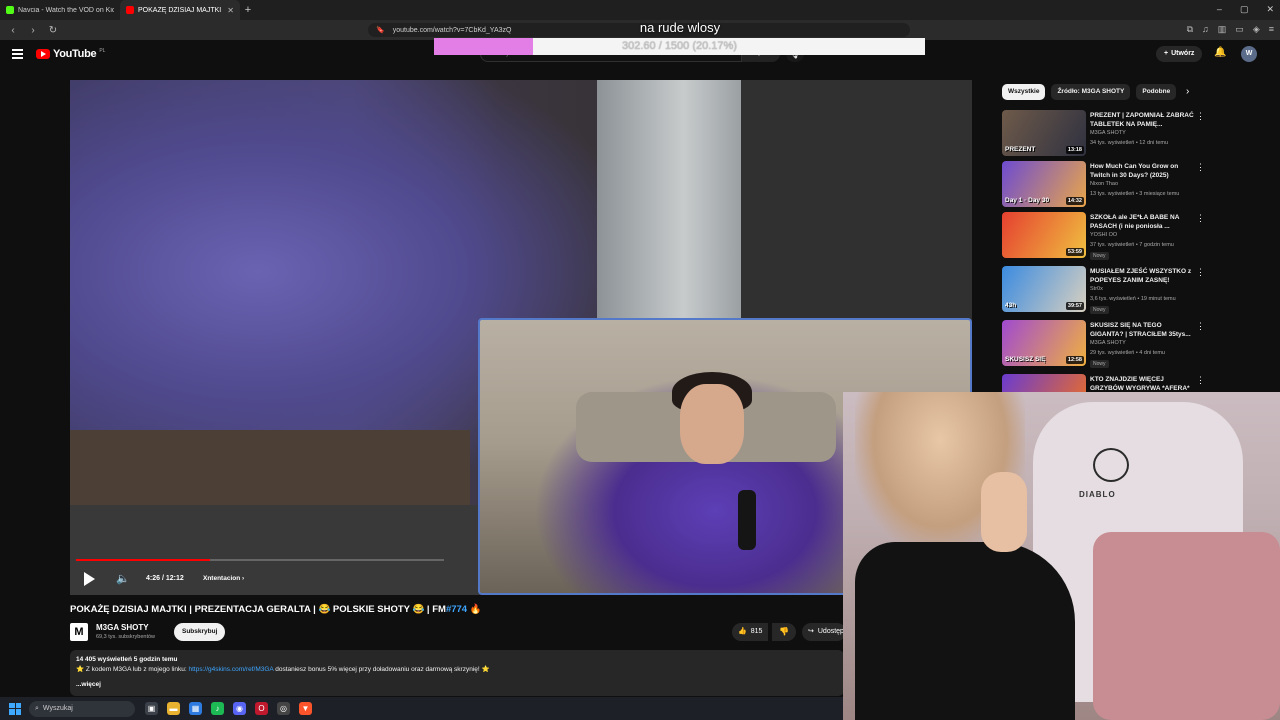 The image size is (1280, 720). What do you see at coordinates (1044, 343) in the screenshot?
I see `video-thumbnail: SKUSISZ SIĘ 12:58` at bounding box center [1044, 343].